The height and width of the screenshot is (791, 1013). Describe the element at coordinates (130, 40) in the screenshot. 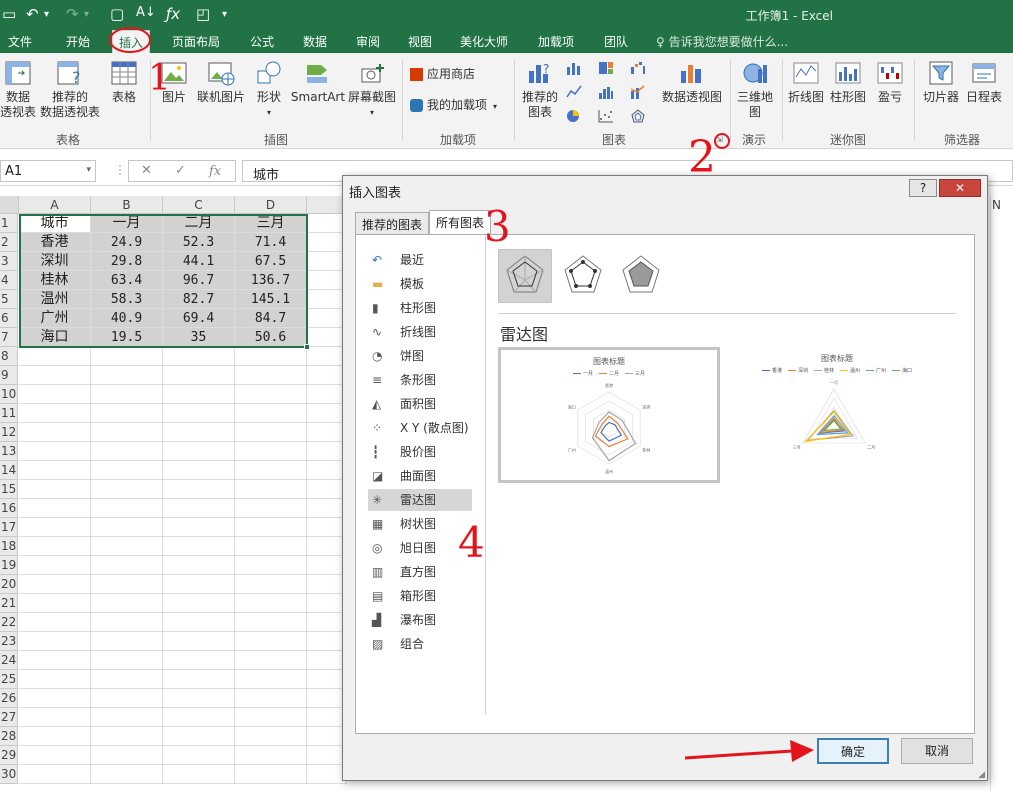

I see `insert-tab-highlight` at that location.